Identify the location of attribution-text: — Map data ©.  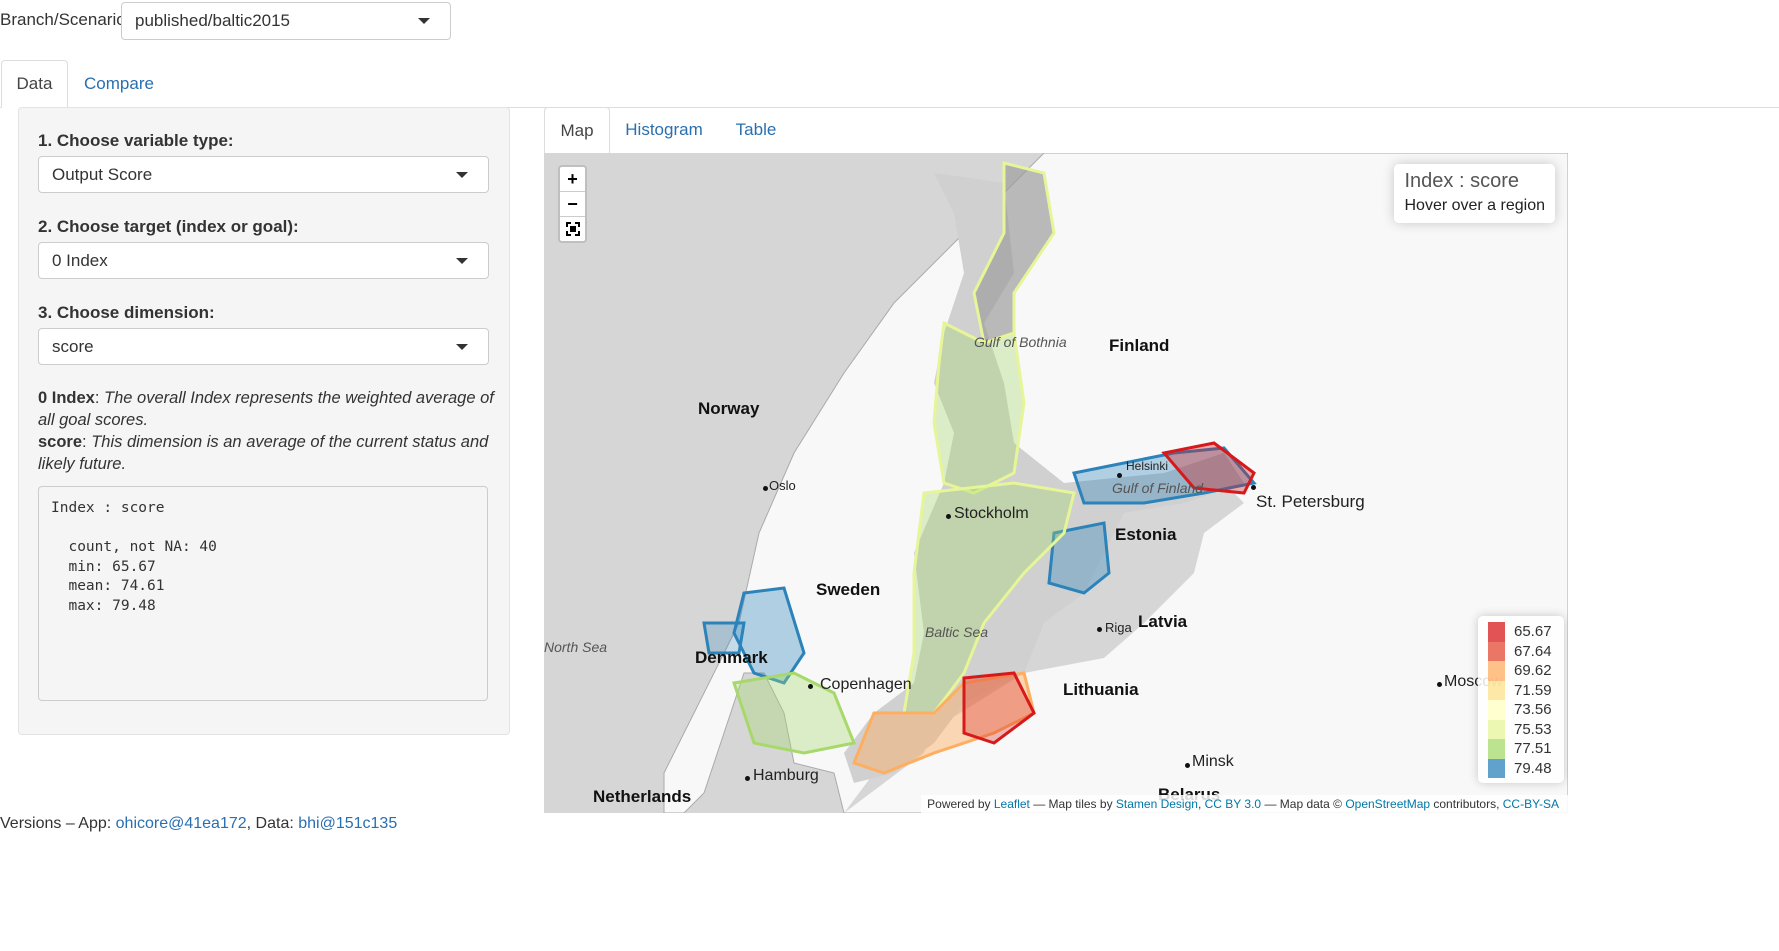
(1303, 804).